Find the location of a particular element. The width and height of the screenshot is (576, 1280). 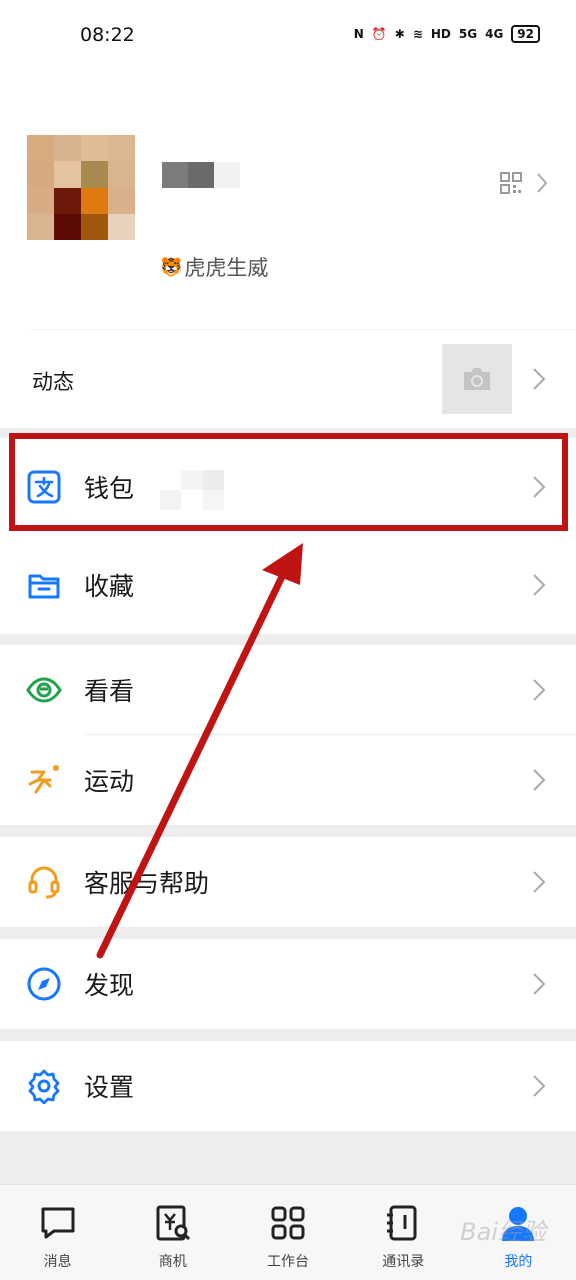

eye-icon is located at coordinates (44, 690).